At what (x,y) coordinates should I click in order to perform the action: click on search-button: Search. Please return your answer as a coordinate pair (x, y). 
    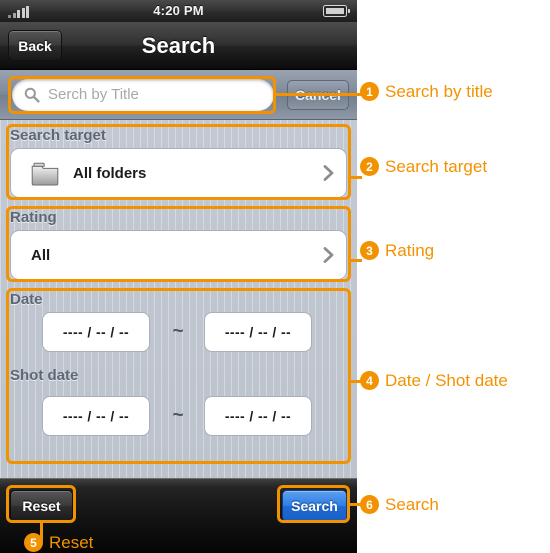
    Looking at the image, I should click on (314, 506).